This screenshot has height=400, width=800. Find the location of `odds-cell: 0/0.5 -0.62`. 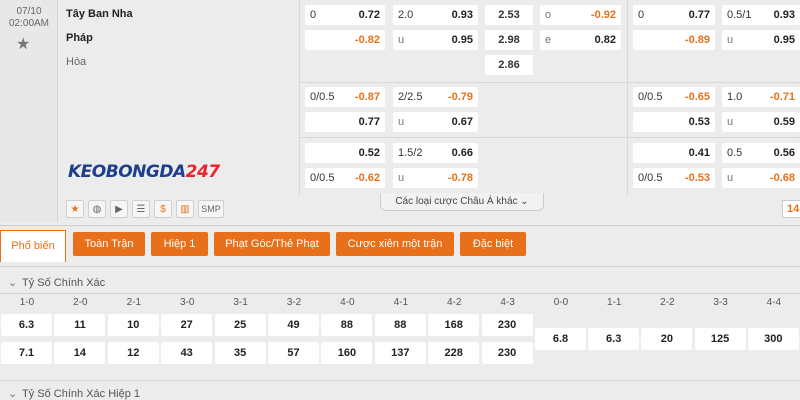

odds-cell: 0/0.5 -0.62 is located at coordinates (345, 178).